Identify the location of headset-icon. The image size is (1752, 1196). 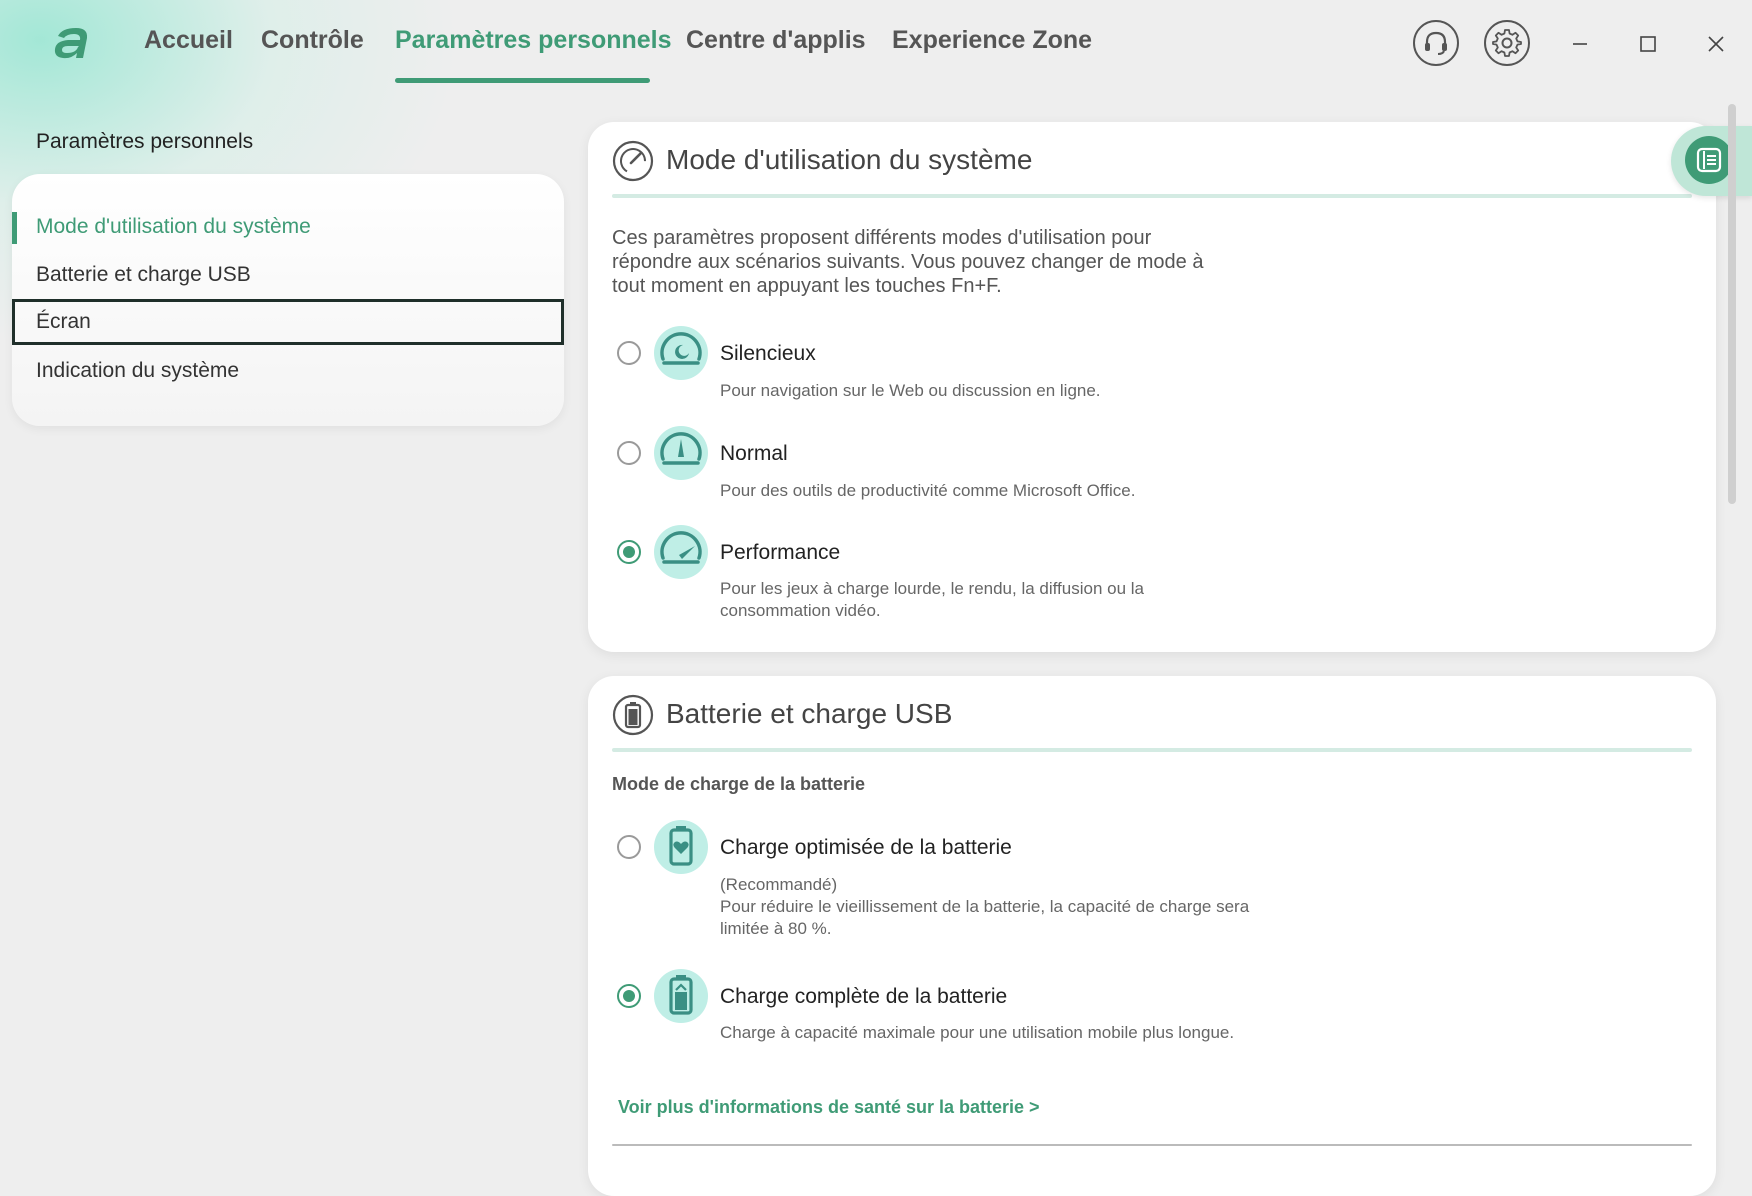
(1436, 43).